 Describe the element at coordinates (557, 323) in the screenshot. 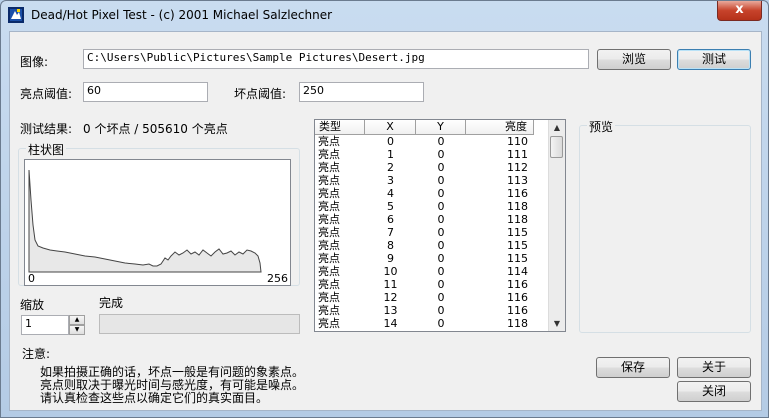

I see `scroll-down-icon: ▼` at that location.